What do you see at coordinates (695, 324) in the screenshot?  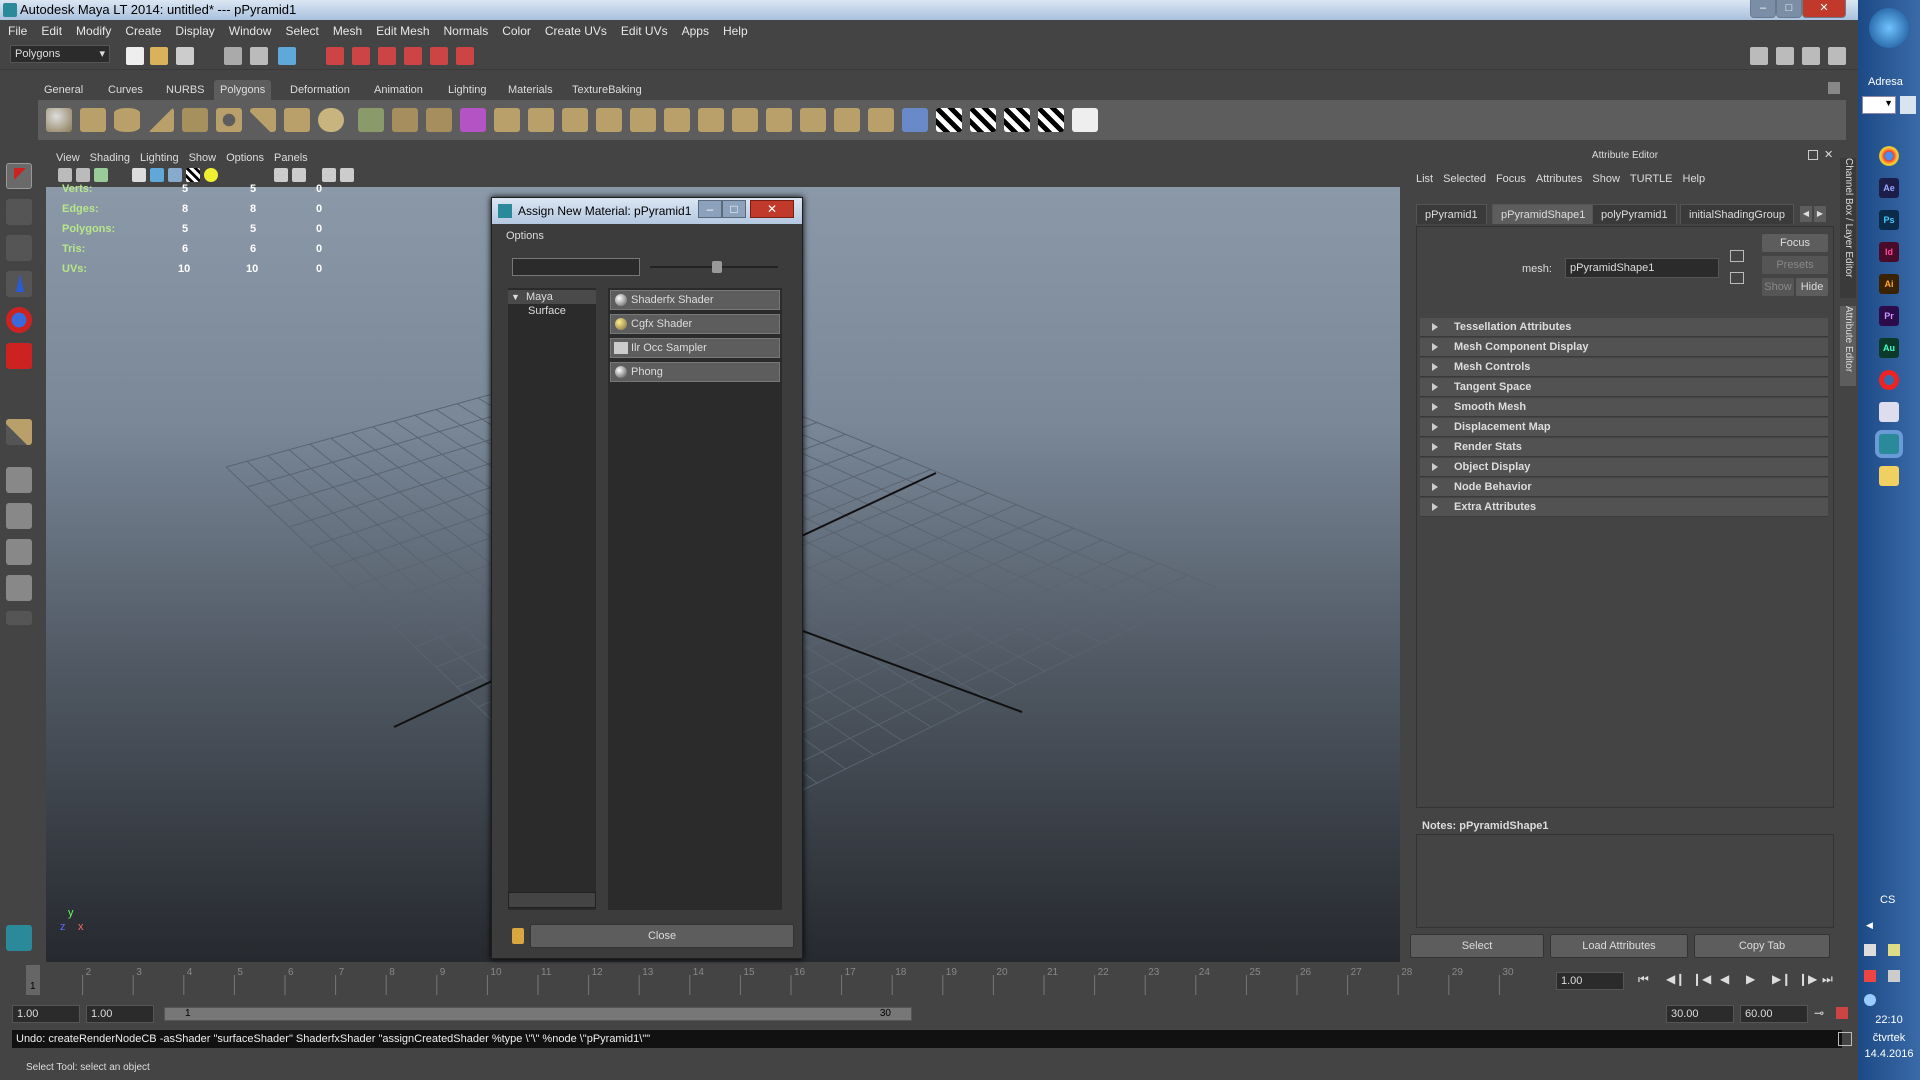 I see `shader-item-cgfx: Cgfx Shader` at bounding box center [695, 324].